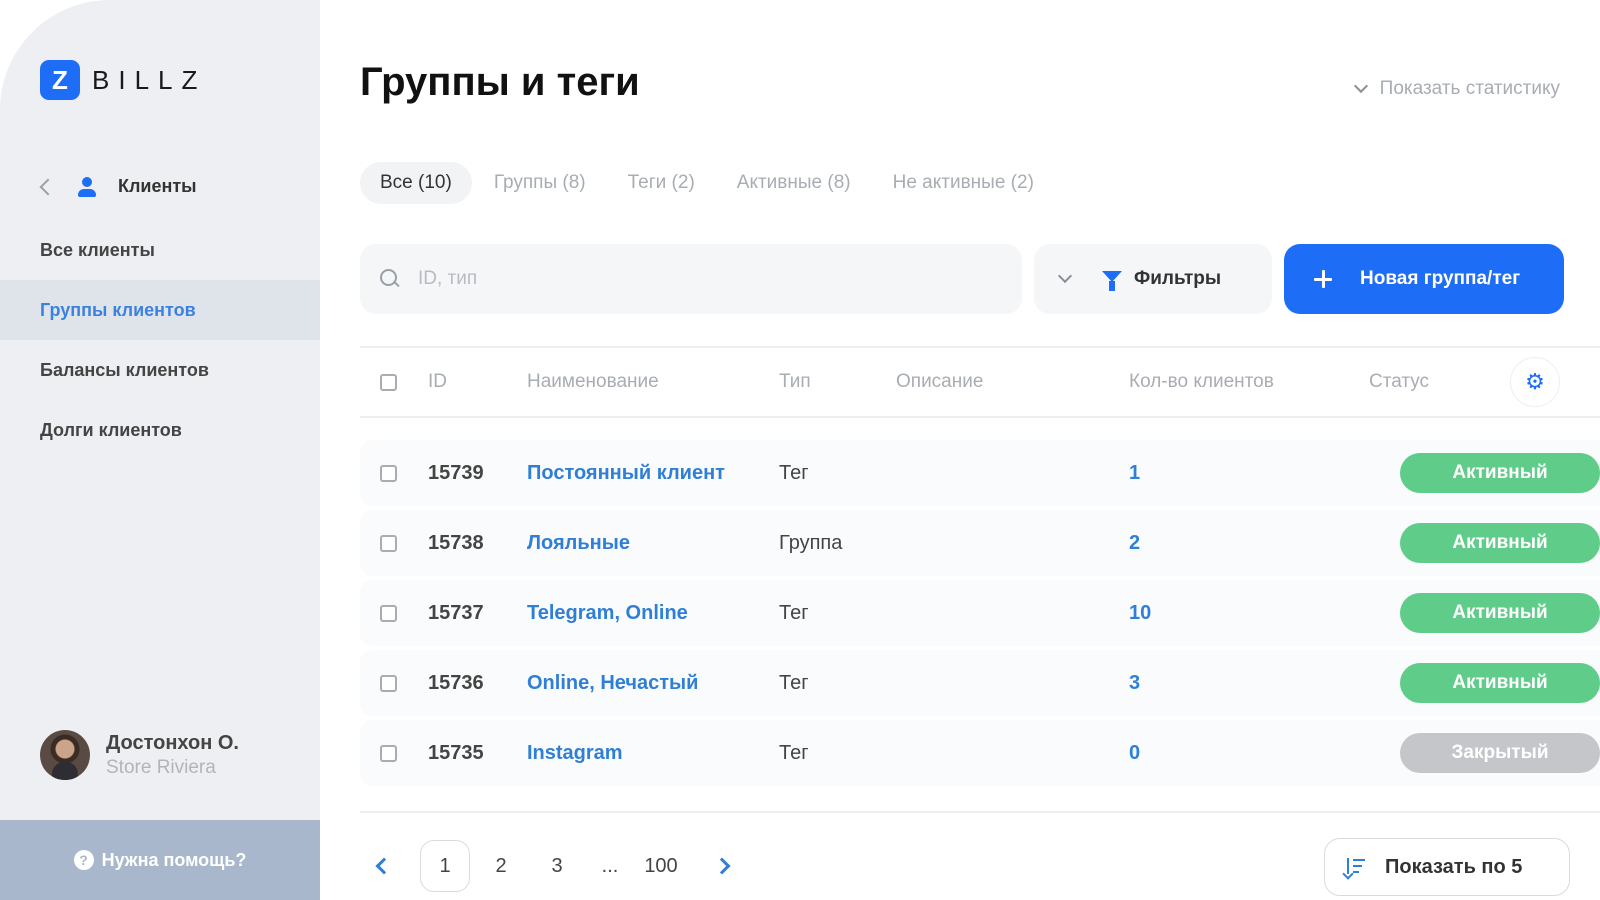 The image size is (1600, 900). I want to click on question-icon: ?, so click(83, 860).